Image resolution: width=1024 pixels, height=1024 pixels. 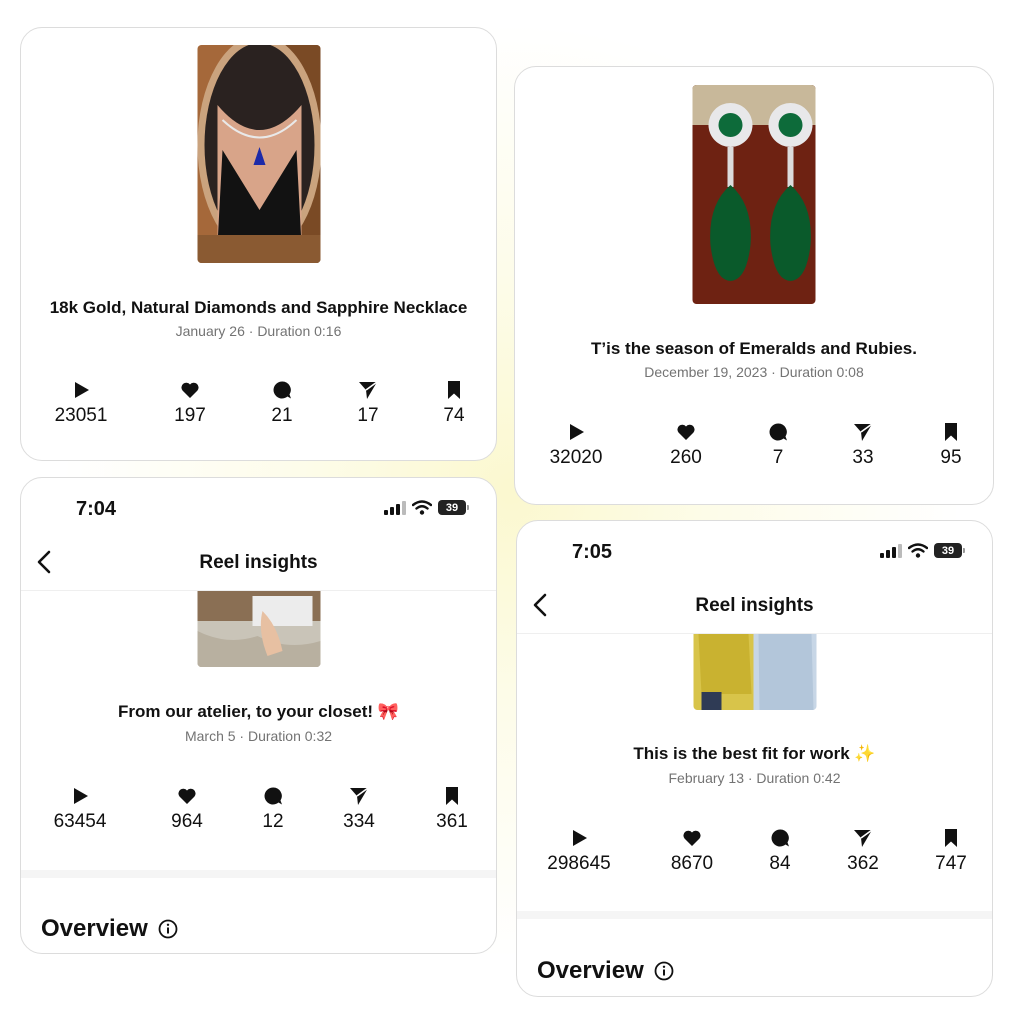 What do you see at coordinates (754, 452) in the screenshot?
I see `reel-stats: 32020 260 7 33 95` at bounding box center [754, 452].